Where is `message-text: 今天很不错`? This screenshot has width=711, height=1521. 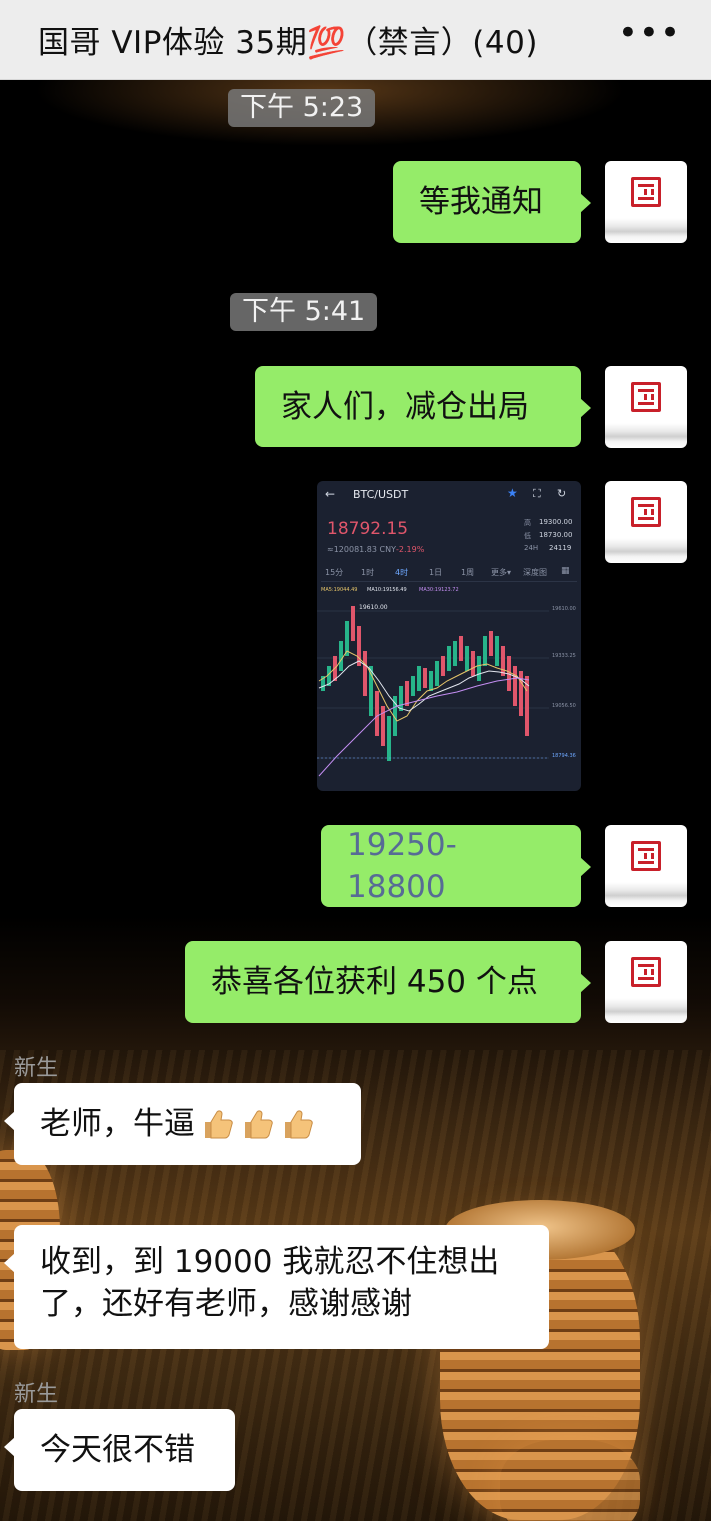 message-text: 今天很不错 is located at coordinates (117, 1450).